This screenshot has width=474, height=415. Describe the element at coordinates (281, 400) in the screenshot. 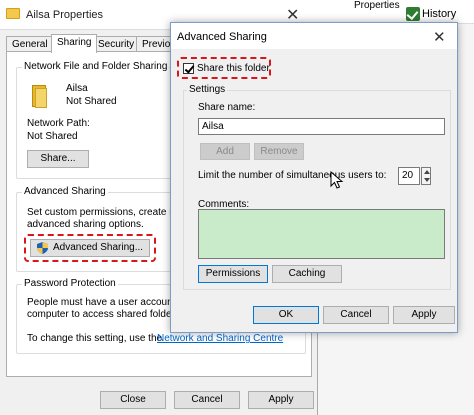

I see `properties-apply-button: Apply` at that location.